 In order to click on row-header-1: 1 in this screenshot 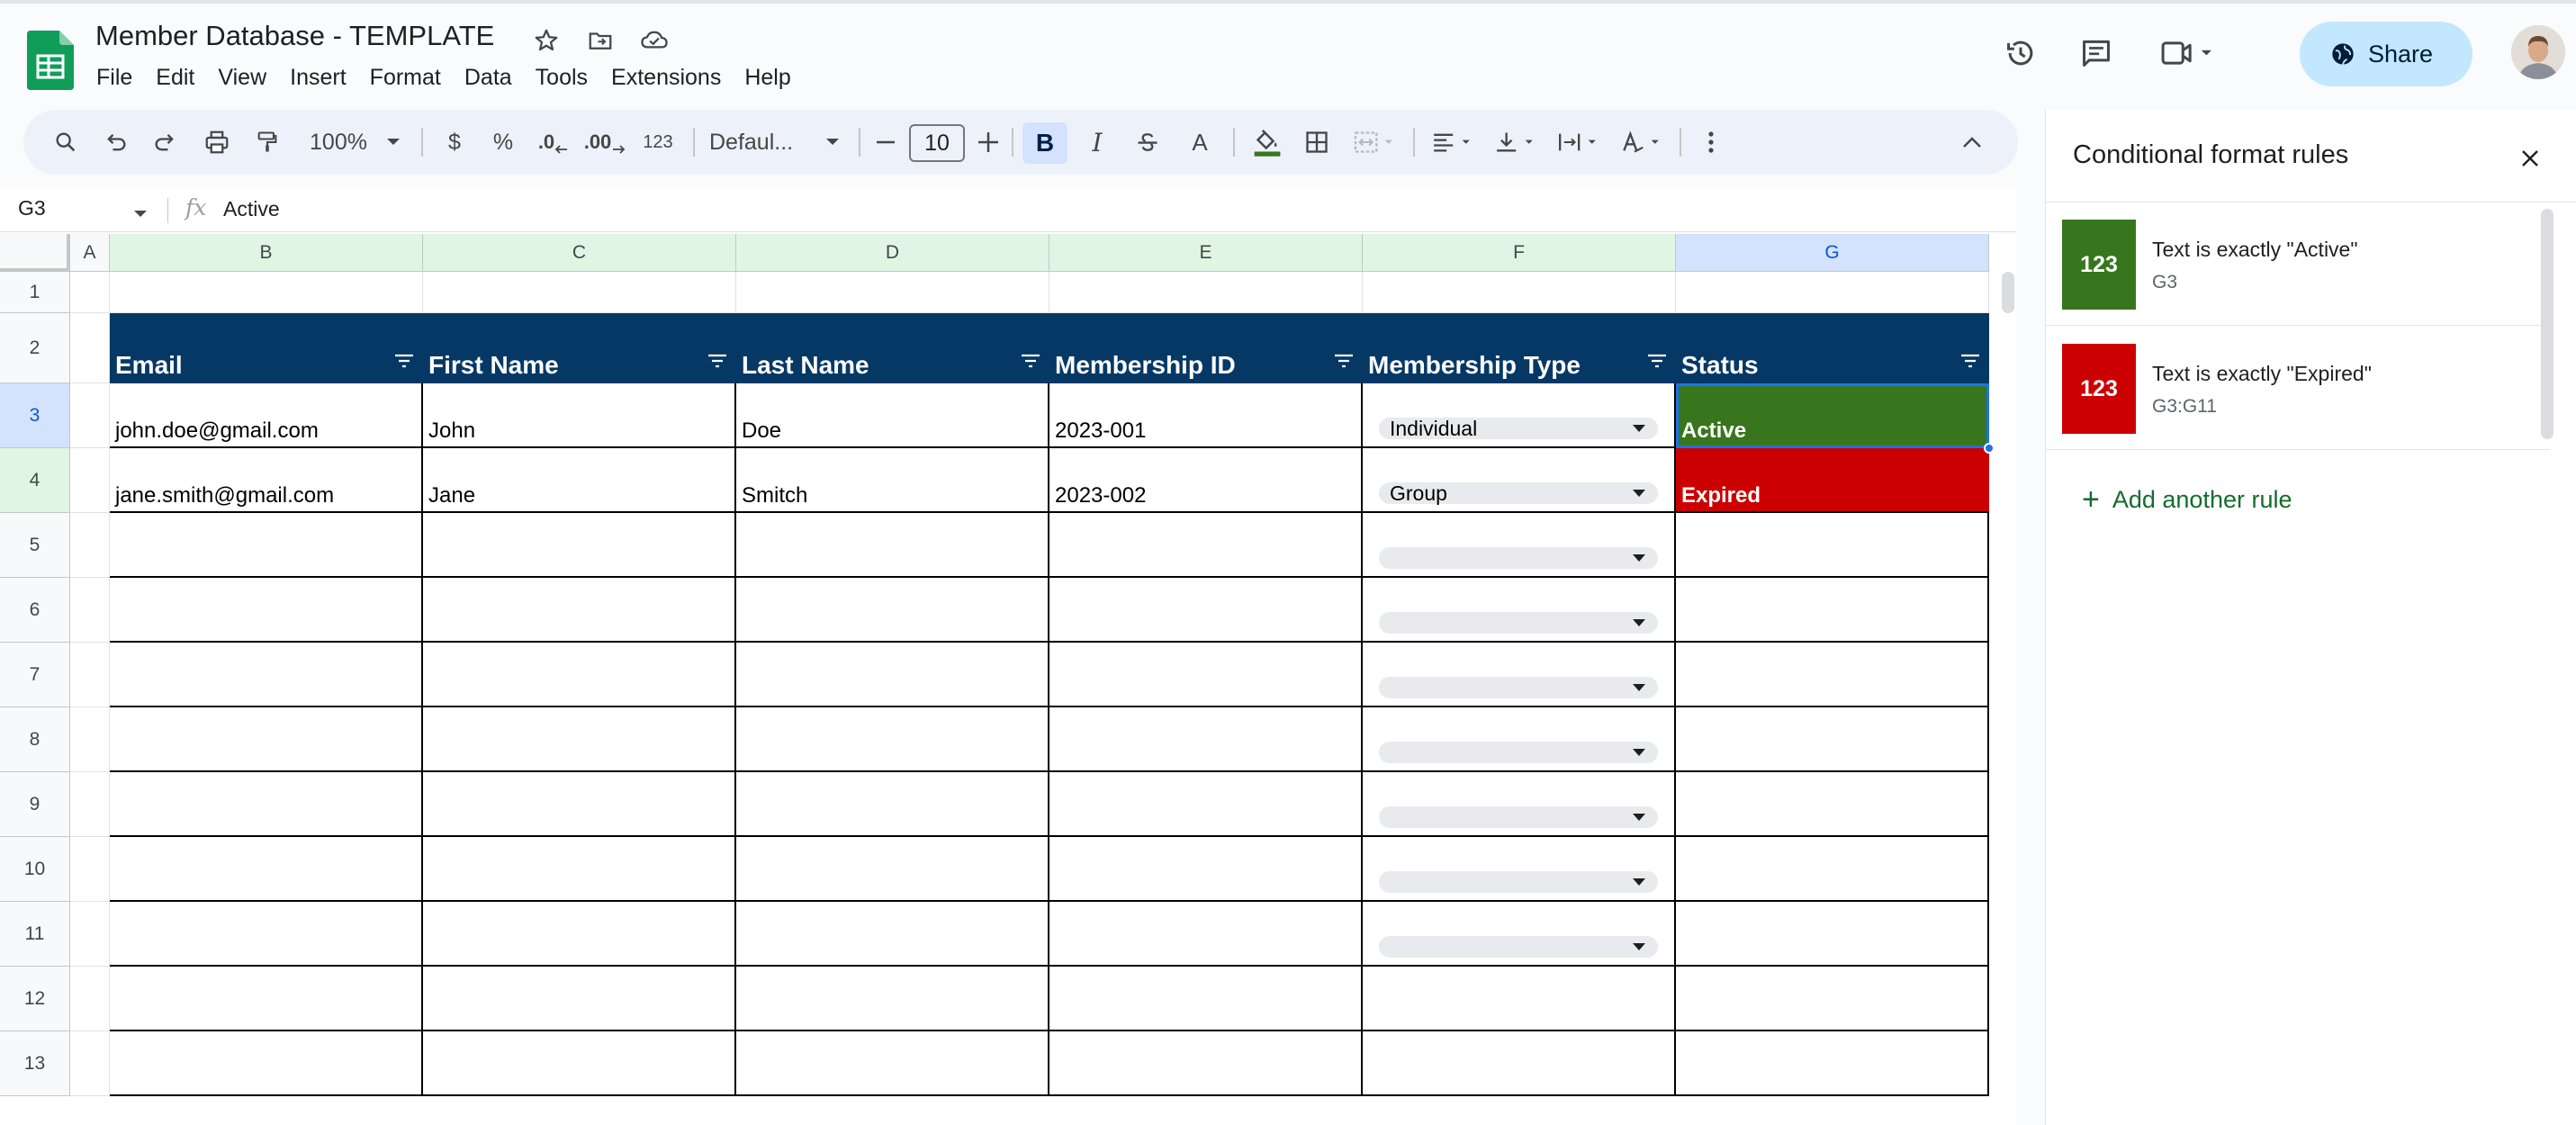, I will do `click(35, 292)`.